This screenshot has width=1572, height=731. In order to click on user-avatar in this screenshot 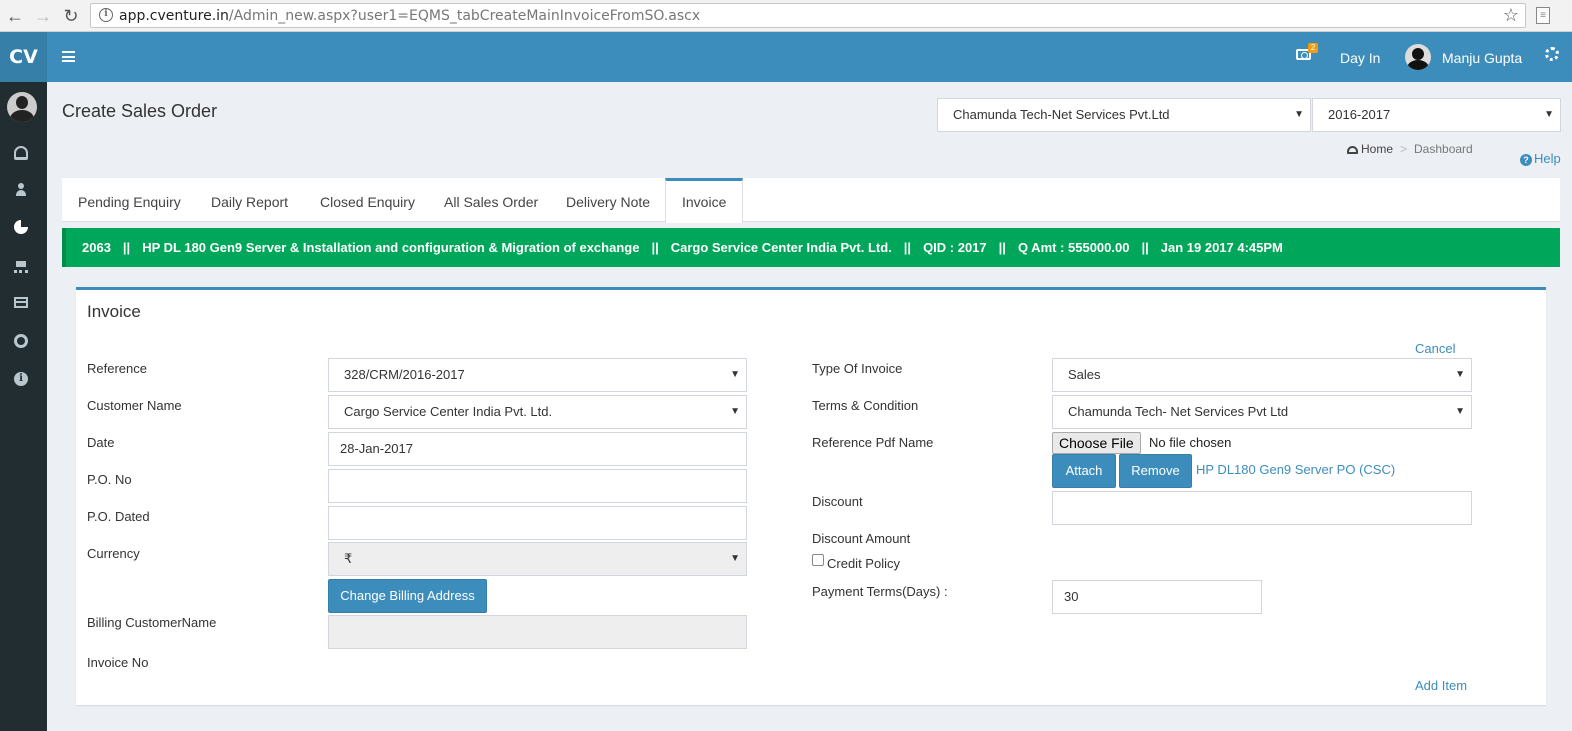, I will do `click(1418, 57)`.